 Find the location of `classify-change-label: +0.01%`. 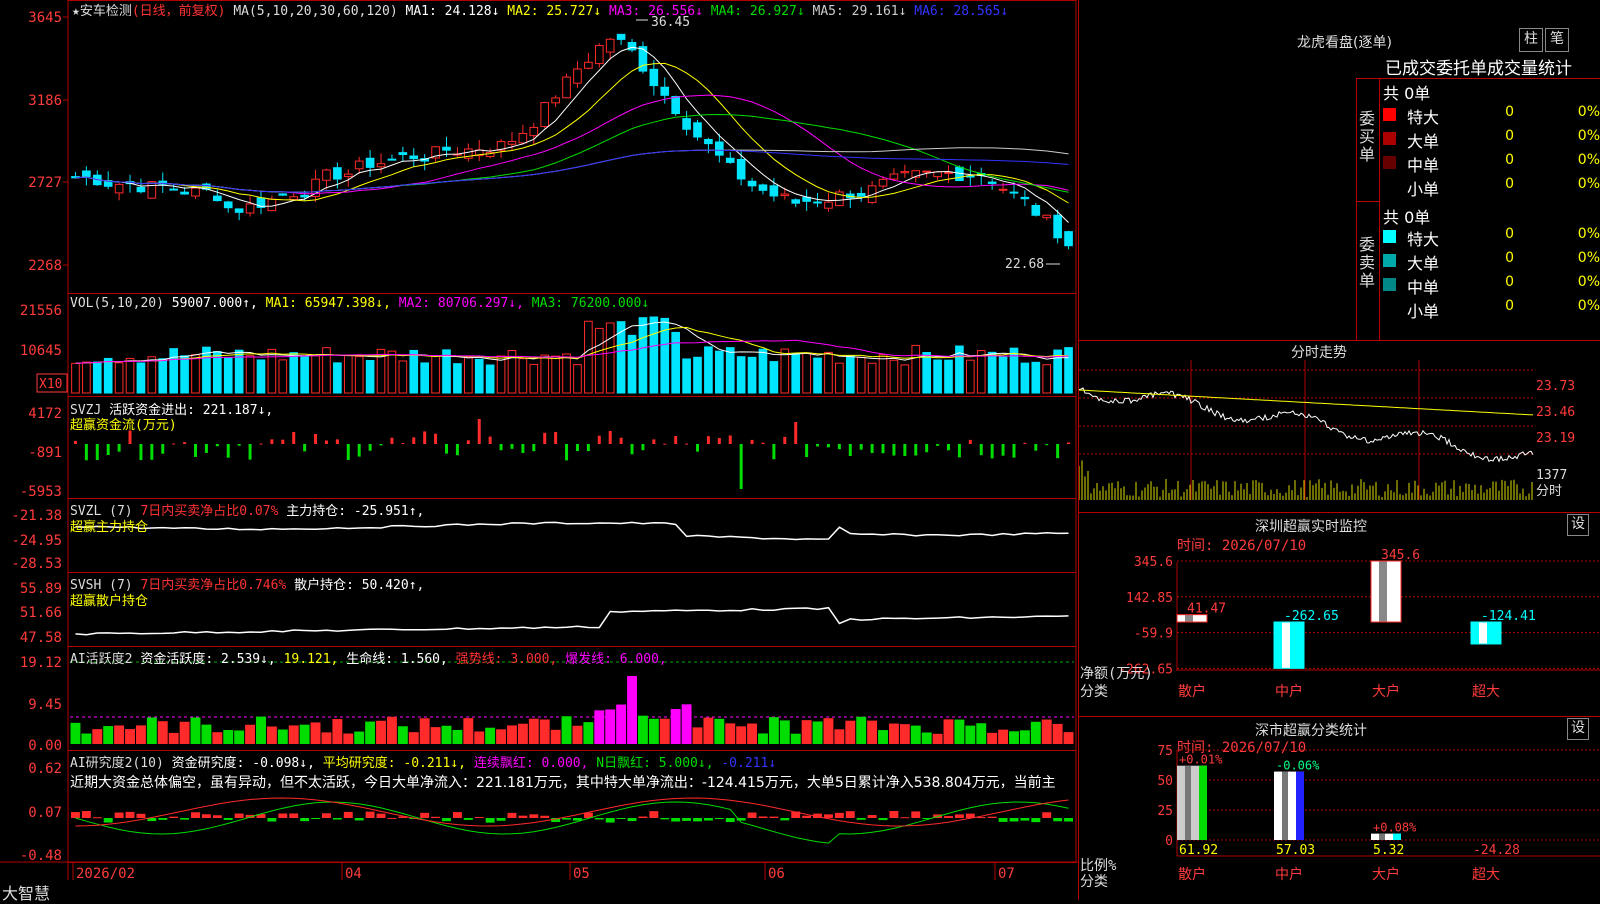

classify-change-label: +0.01% is located at coordinates (1201, 760).